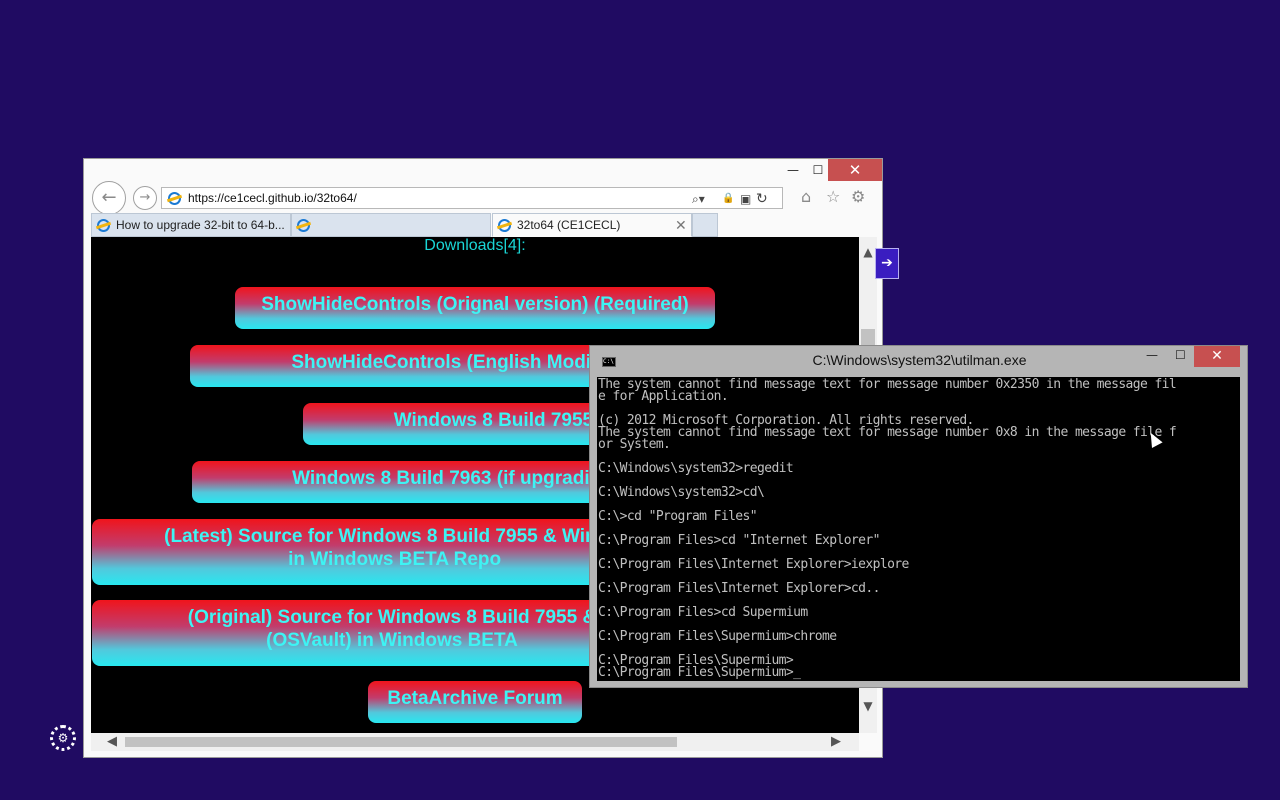  Describe the element at coordinates (745, 199) in the screenshot. I see `compatibility-view-icon: ▣` at that location.